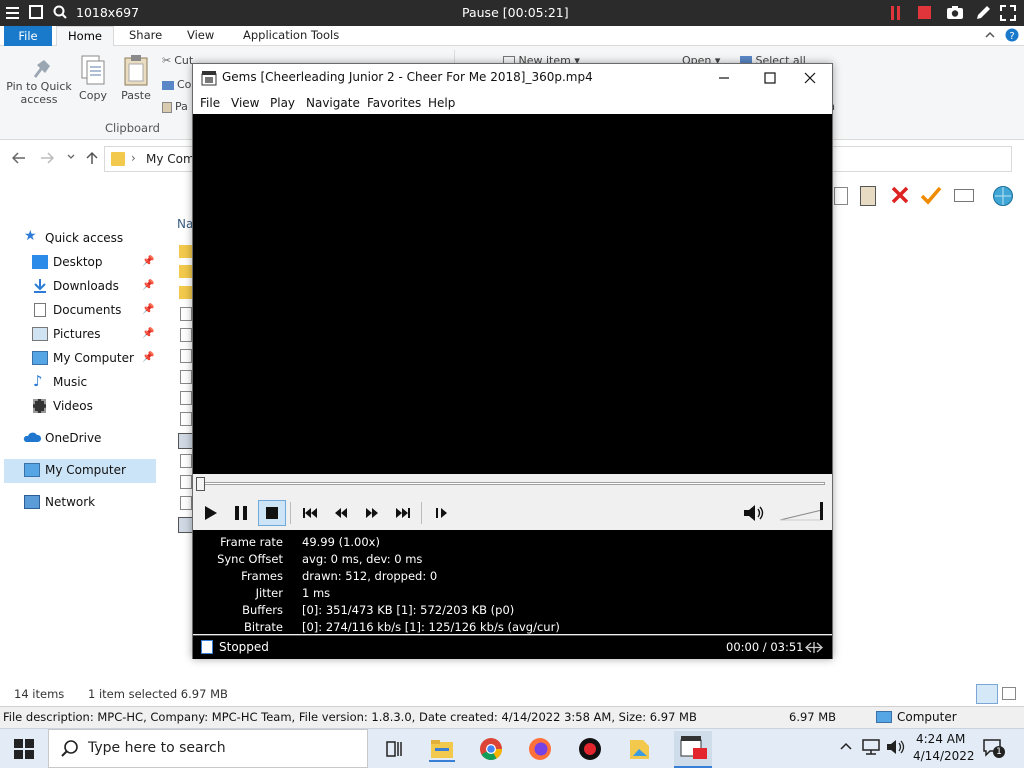  What do you see at coordinates (178, 108) in the screenshot?
I see `paste-shortcut-button: Pa` at bounding box center [178, 108].